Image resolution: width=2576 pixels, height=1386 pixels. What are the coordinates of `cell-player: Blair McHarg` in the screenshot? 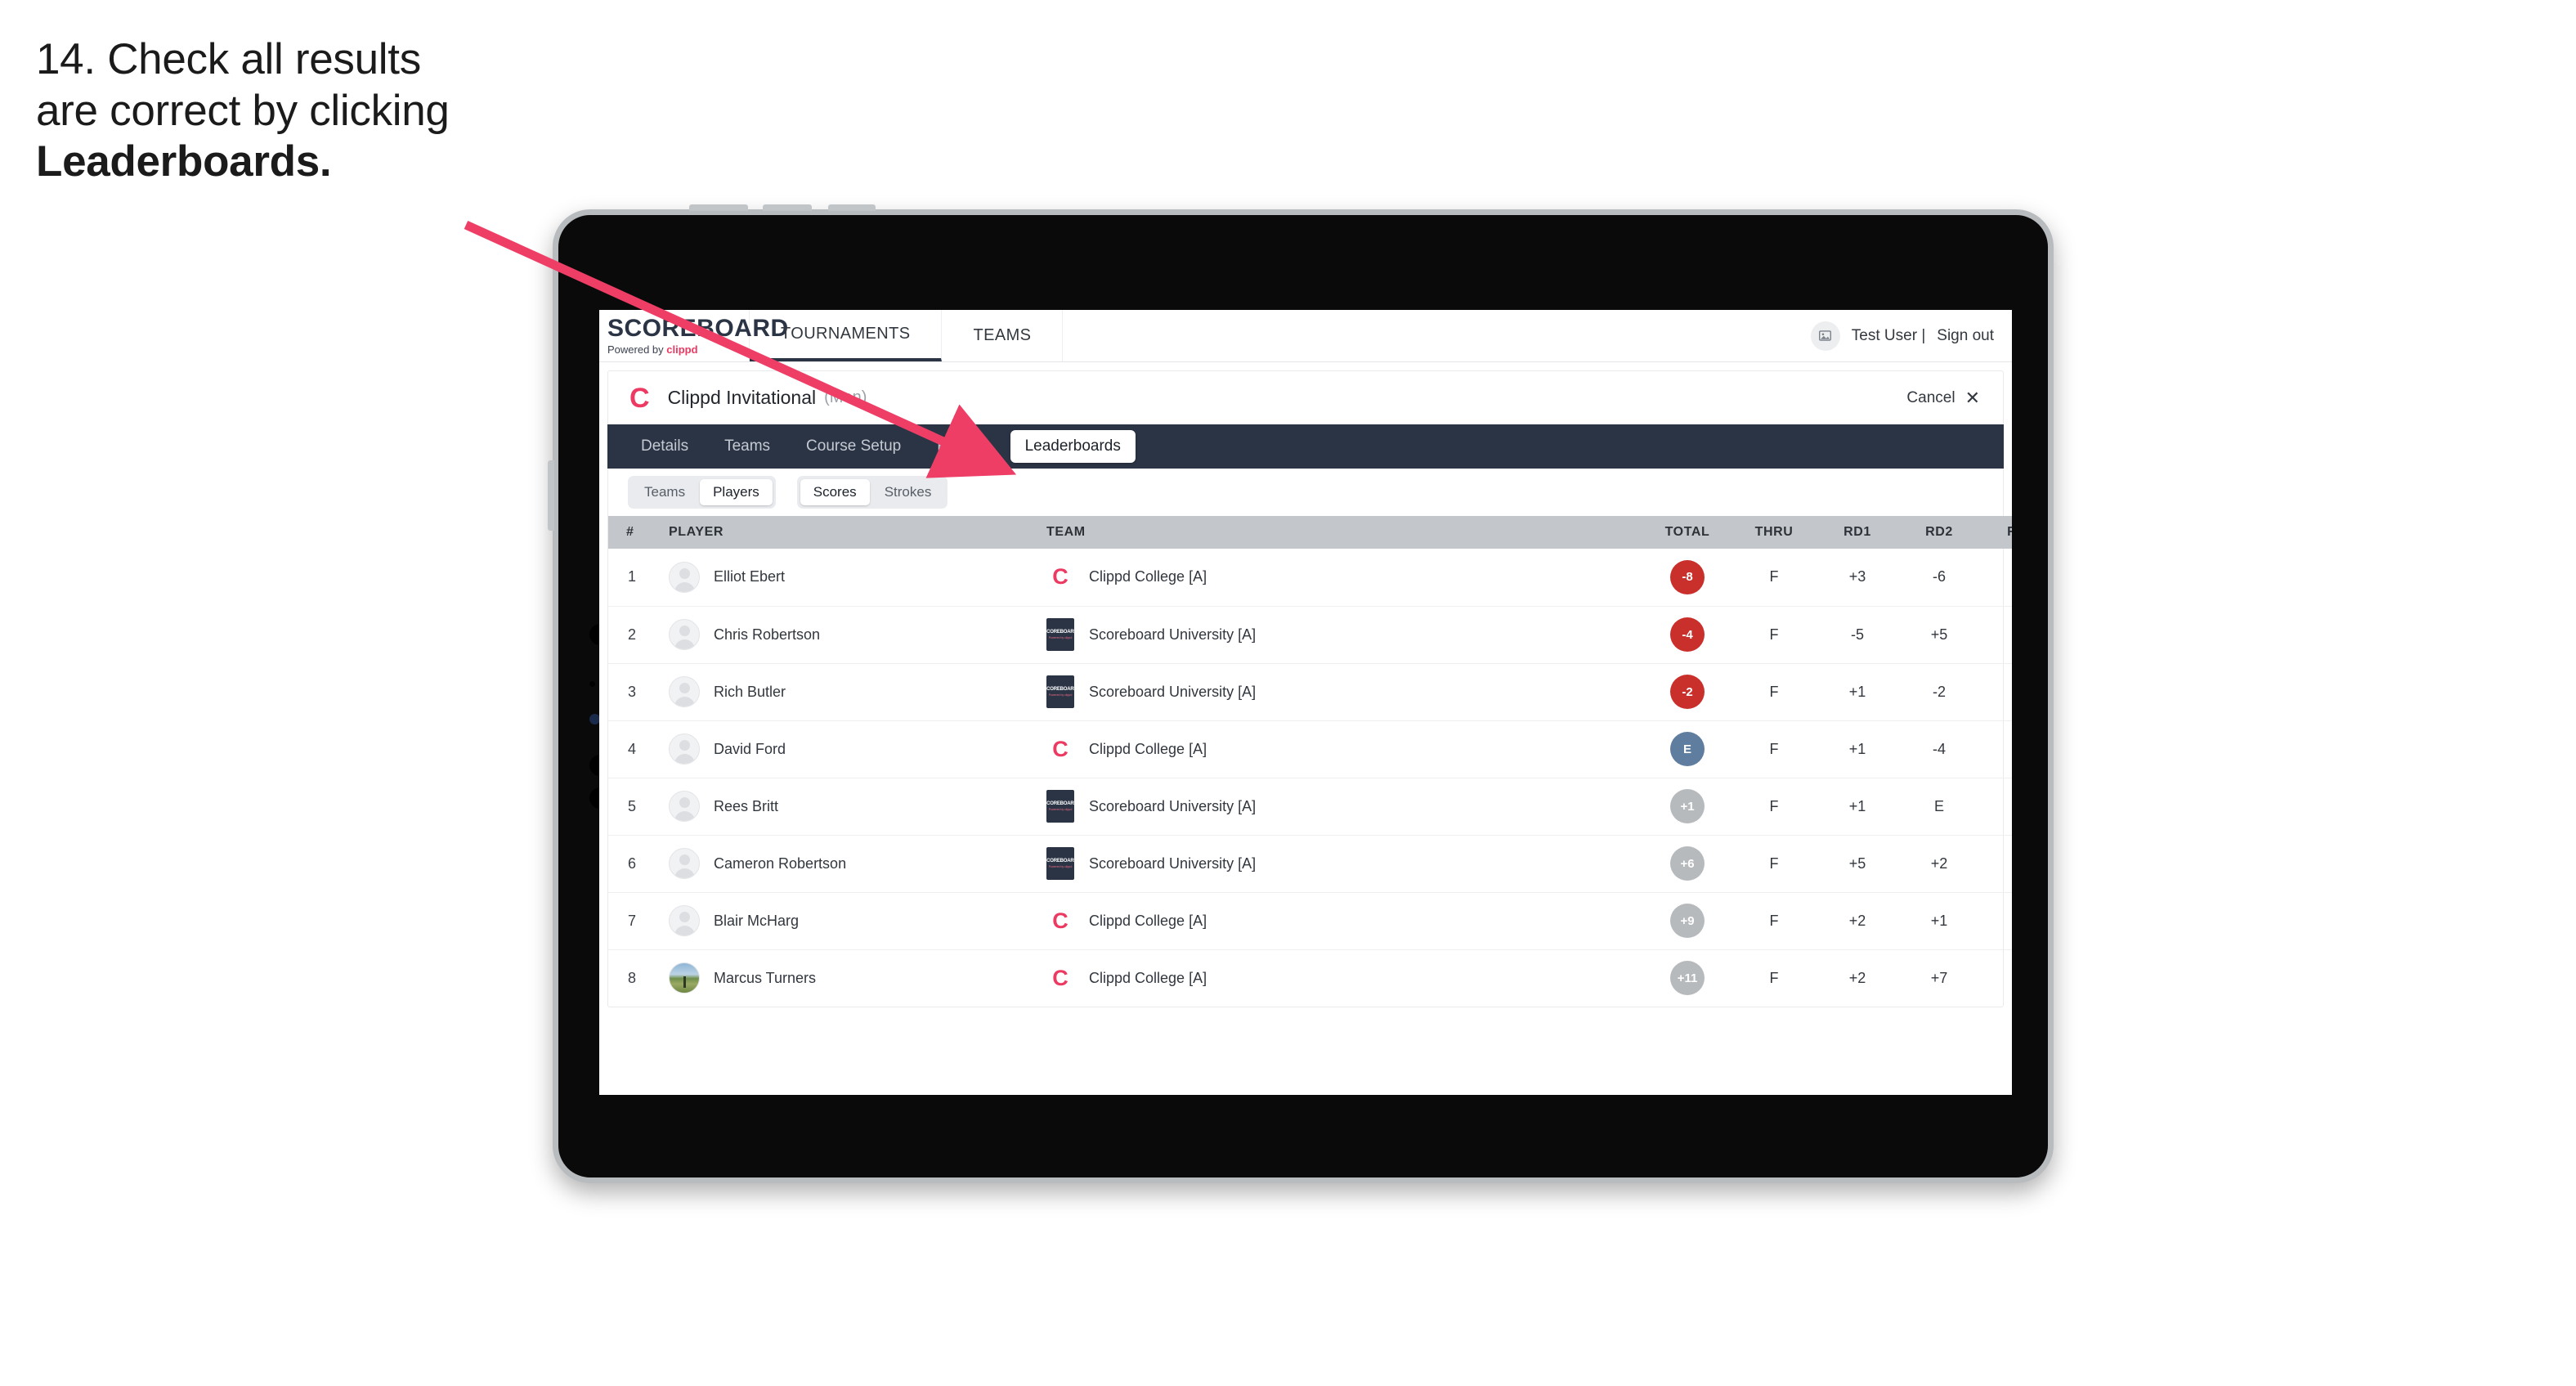 It's located at (846, 920).